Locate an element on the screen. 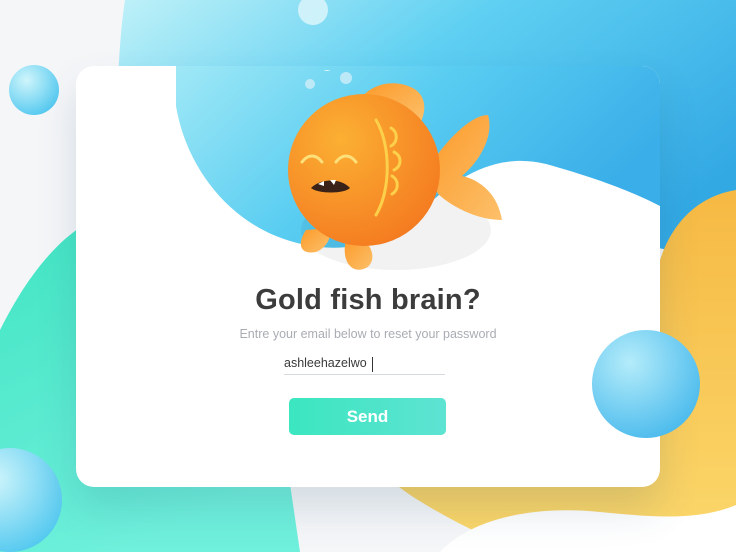 This screenshot has height=552, width=736. bubble-decoration is located at coordinates (646, 384).